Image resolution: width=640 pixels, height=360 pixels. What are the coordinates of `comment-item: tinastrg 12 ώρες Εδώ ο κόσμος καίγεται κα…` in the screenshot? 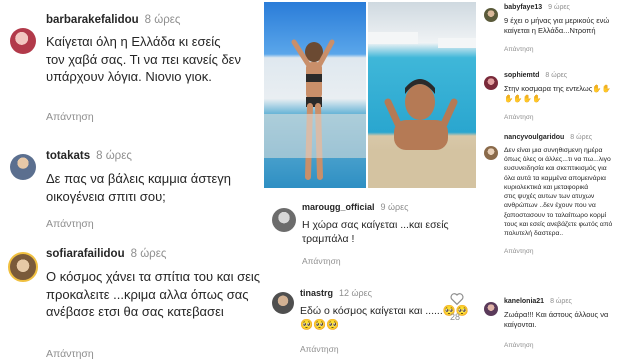 It's located at (370, 322).